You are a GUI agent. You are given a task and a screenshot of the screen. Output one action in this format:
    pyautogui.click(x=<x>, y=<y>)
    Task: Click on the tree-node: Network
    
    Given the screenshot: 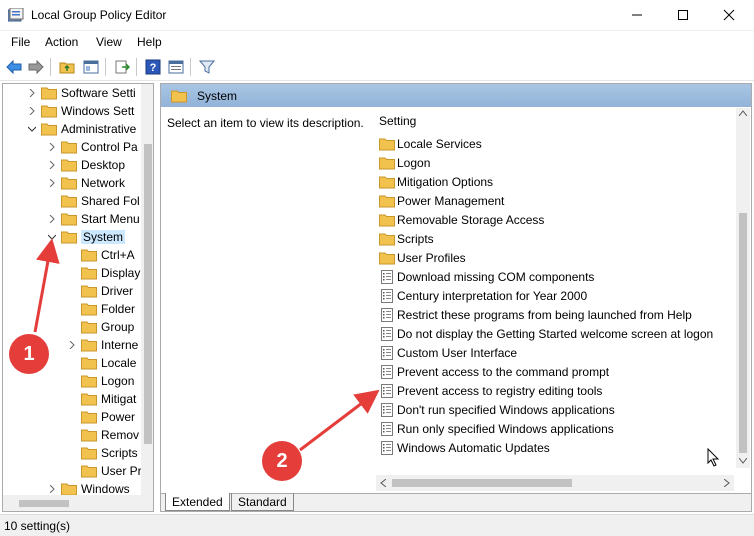 What is the action you would take?
    pyautogui.click(x=85, y=183)
    